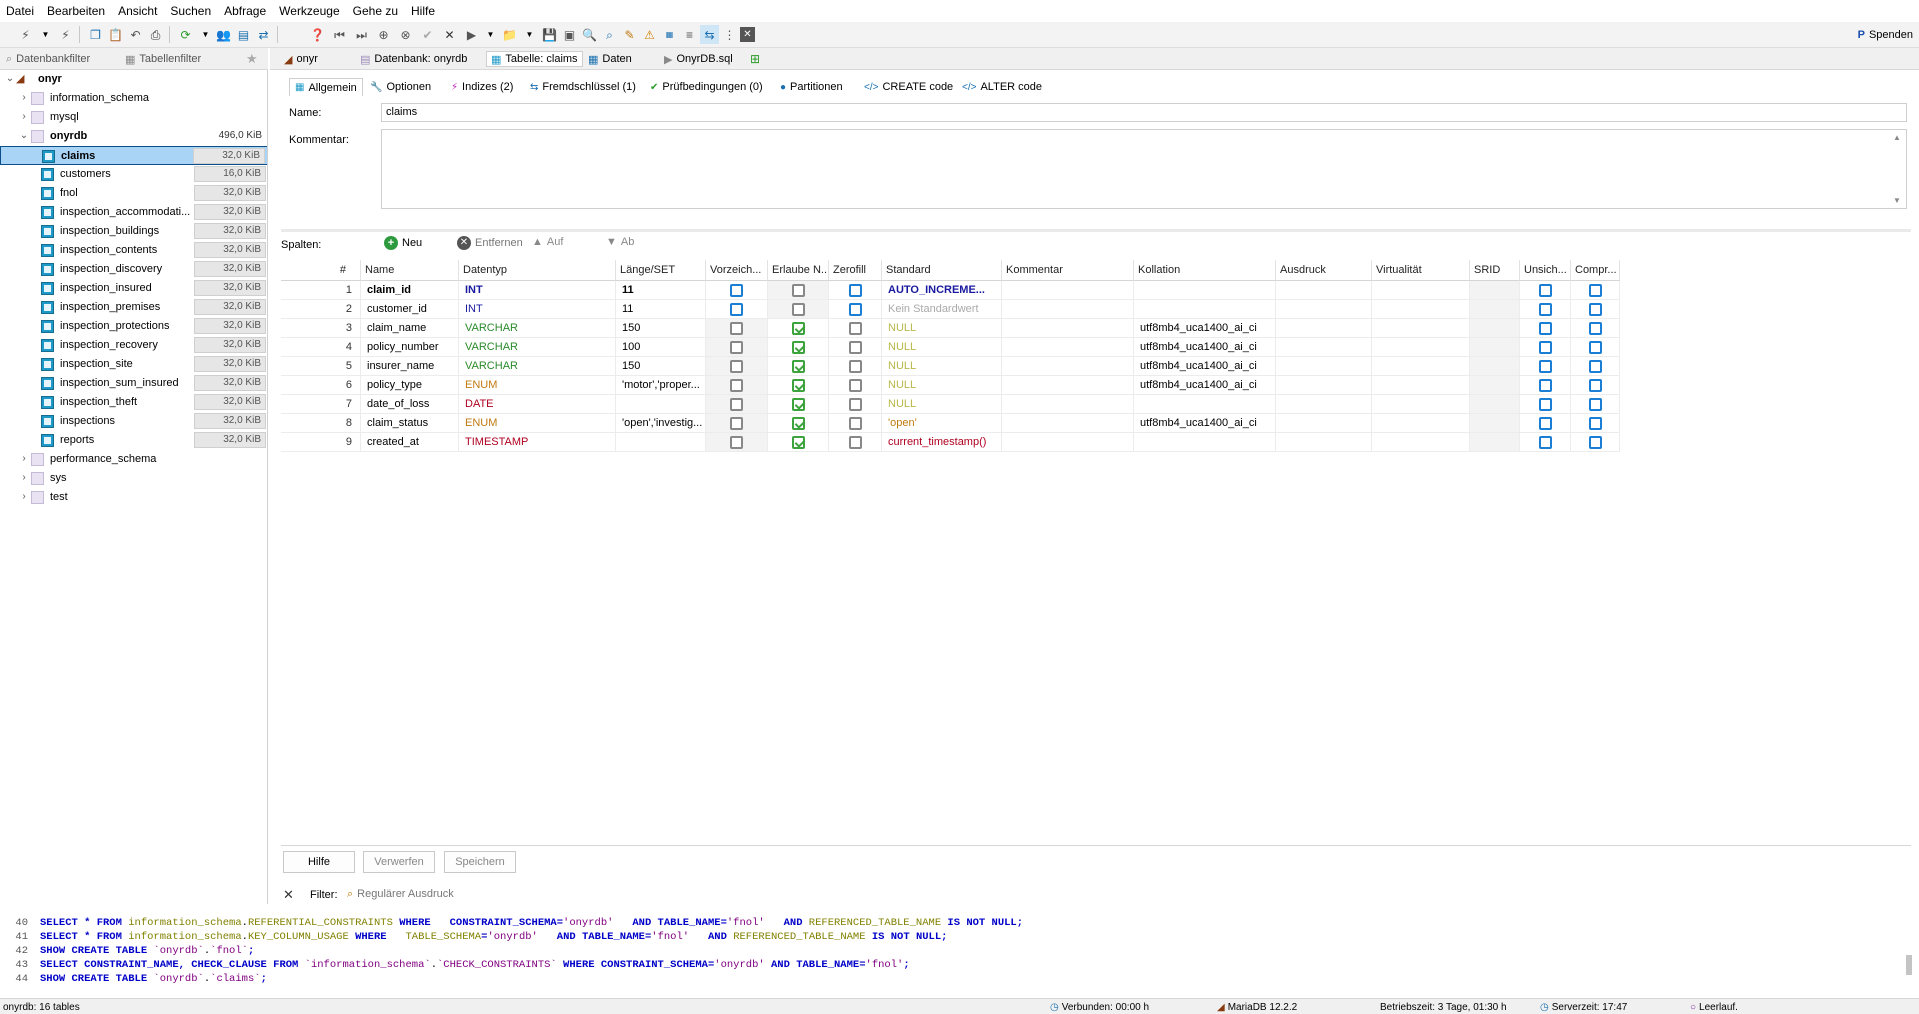  I want to click on column-default: 'open', so click(942, 423).